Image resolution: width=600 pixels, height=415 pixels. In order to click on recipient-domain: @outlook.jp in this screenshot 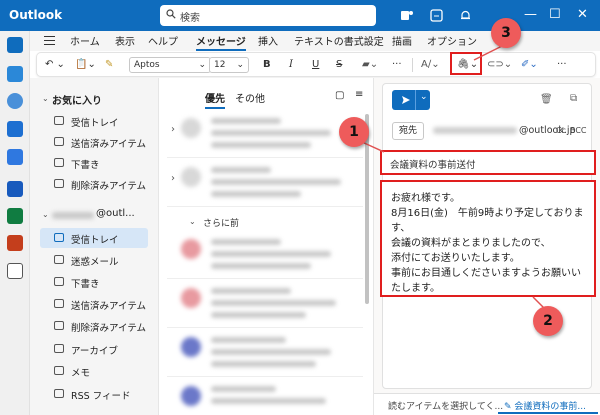, I will do `click(547, 130)`.